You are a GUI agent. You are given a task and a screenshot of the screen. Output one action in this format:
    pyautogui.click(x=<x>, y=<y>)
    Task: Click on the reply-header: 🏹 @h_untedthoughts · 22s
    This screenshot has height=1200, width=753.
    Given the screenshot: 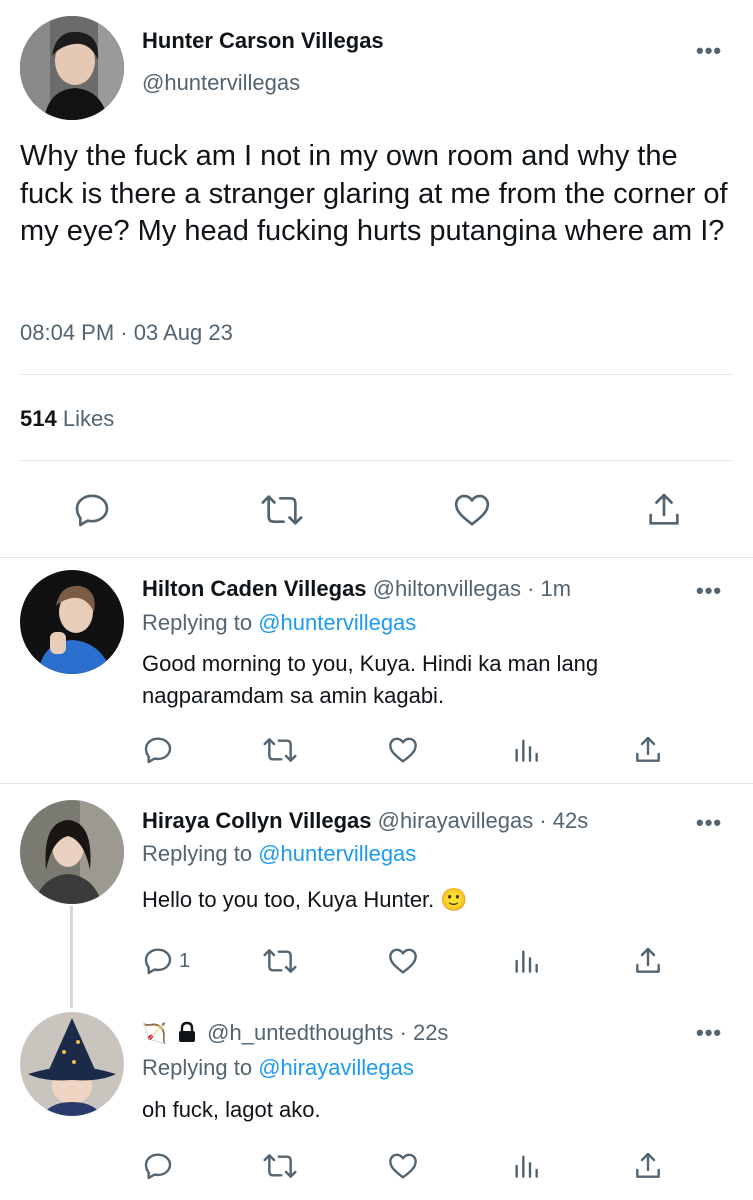 What is the action you would take?
    pyautogui.click(x=295, y=1033)
    